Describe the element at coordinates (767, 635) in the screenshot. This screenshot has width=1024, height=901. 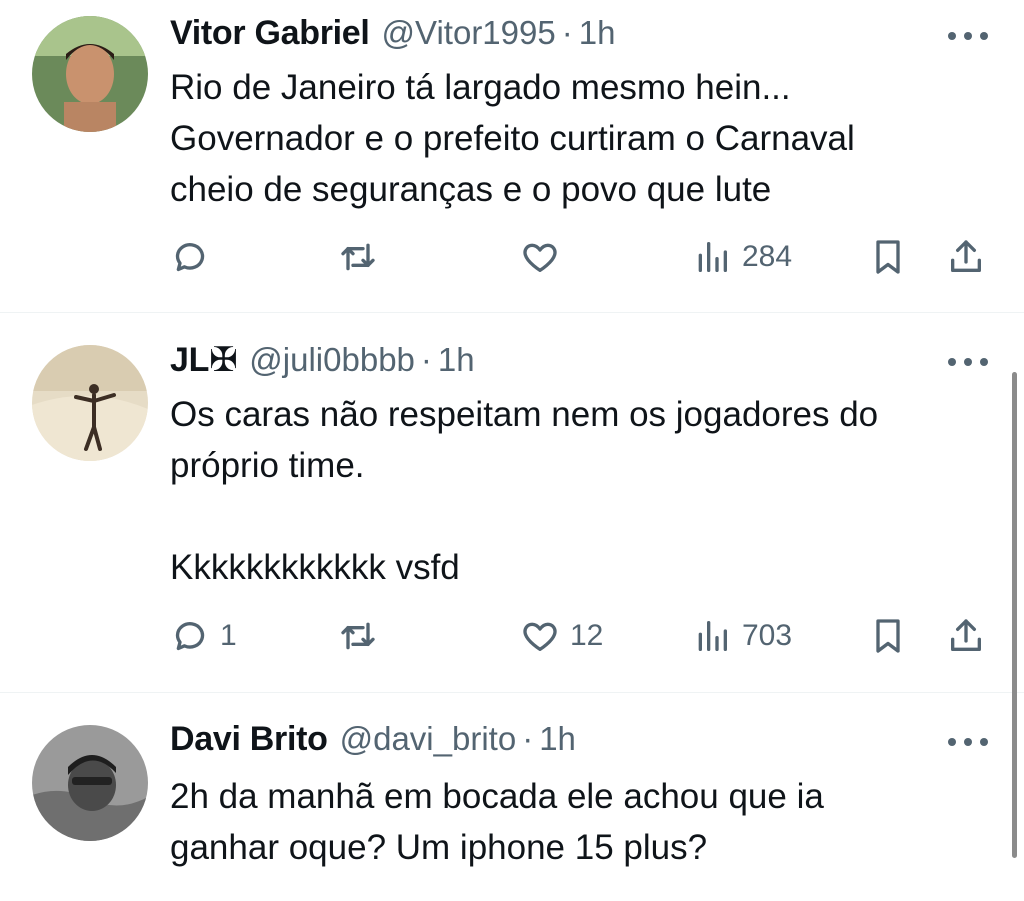
I see `views-count: 703` at that location.